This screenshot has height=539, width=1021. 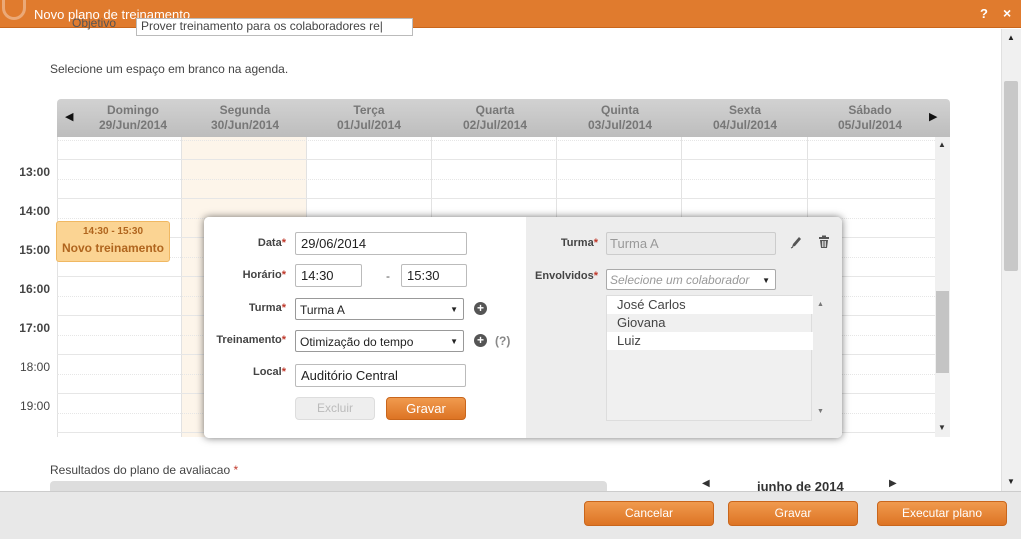 What do you see at coordinates (267, 372) in the screenshot?
I see `place-label-text: Local` at bounding box center [267, 372].